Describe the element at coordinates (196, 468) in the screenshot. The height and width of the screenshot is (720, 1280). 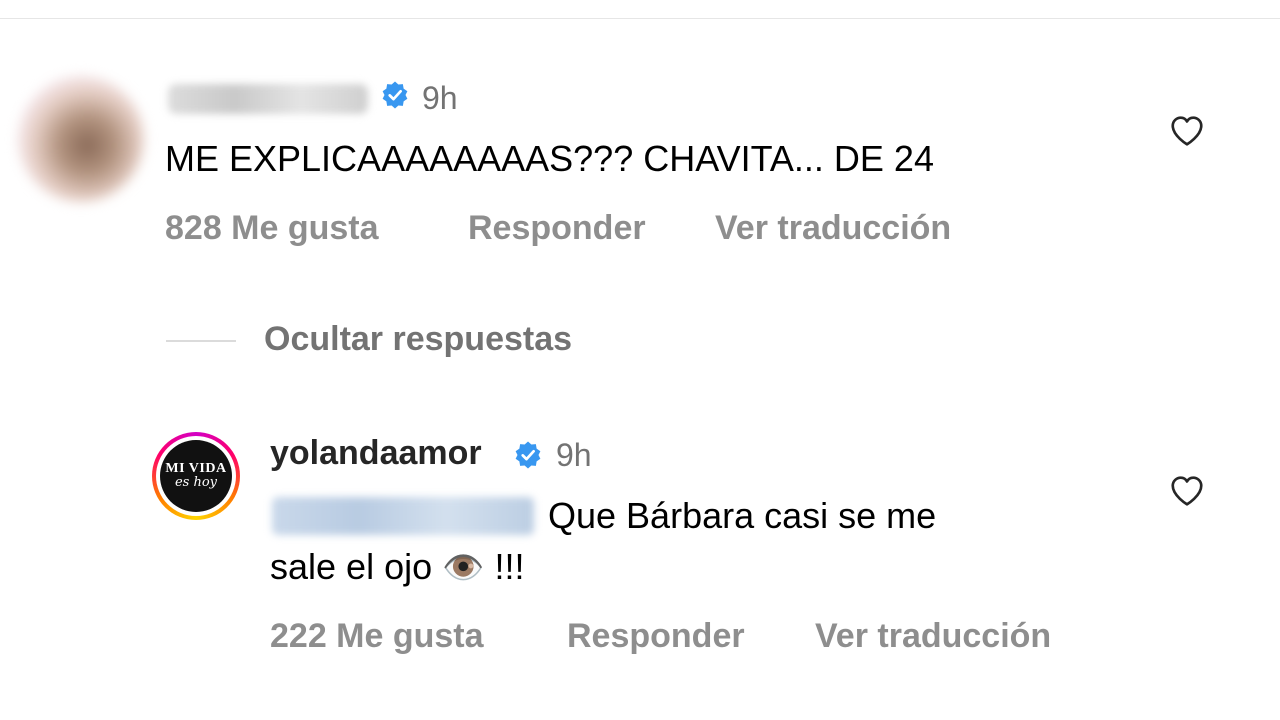
I see `logo-title: MI VIDA` at that location.